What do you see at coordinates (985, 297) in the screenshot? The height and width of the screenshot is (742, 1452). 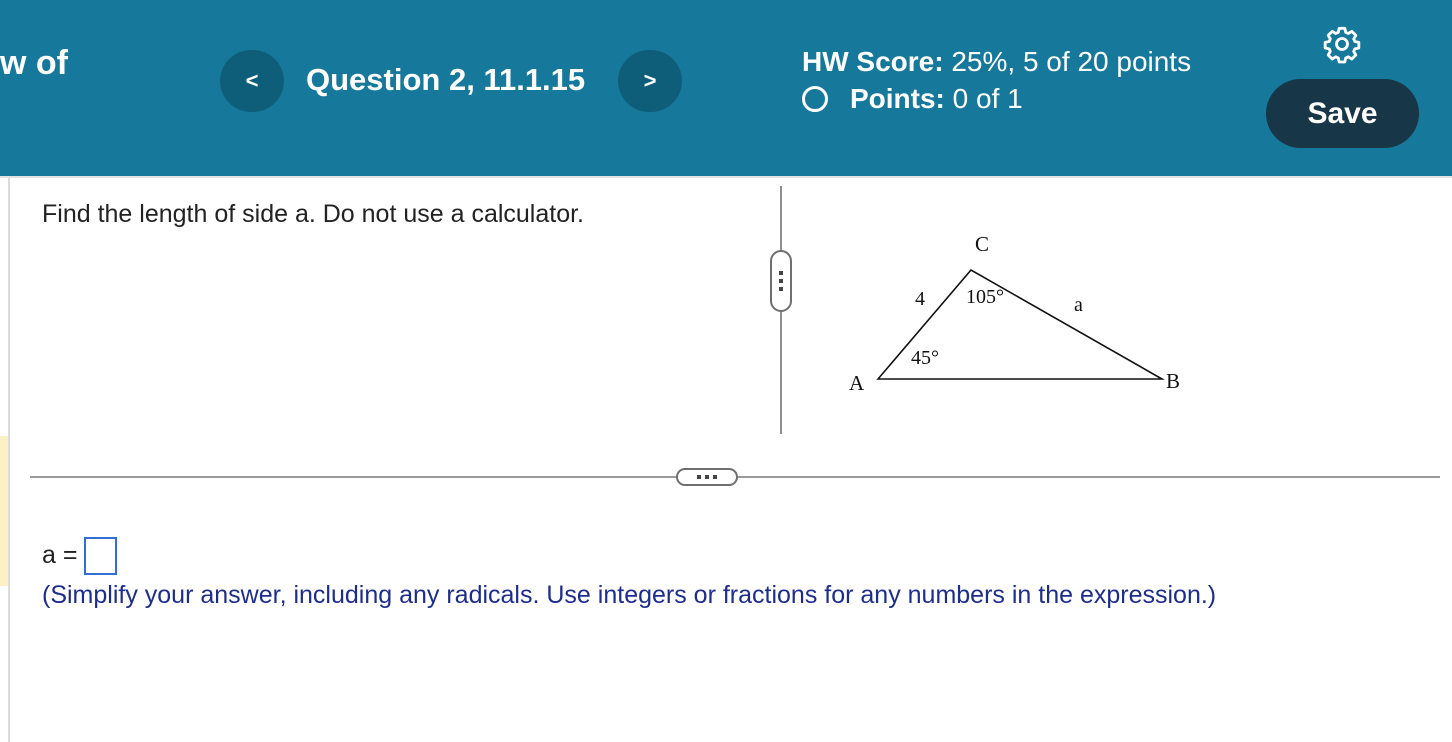 I see `angle-c-label: 105°` at bounding box center [985, 297].